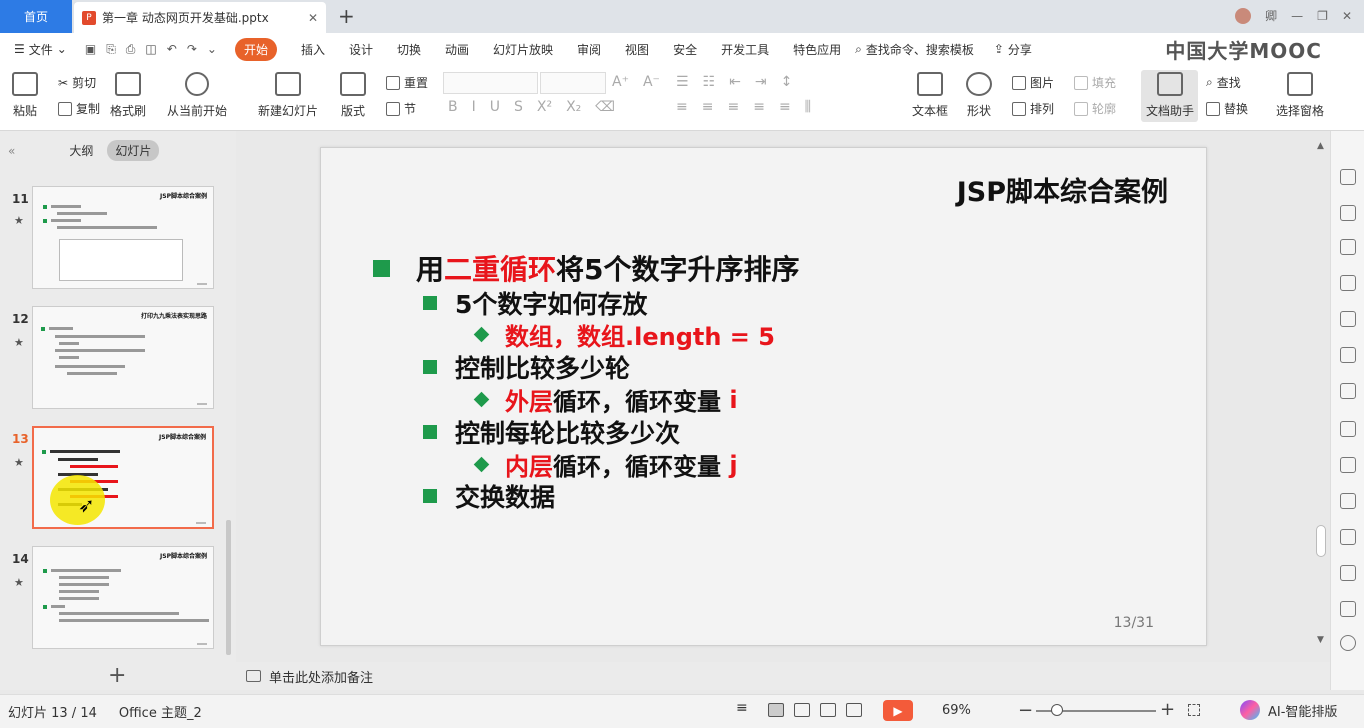 The height and width of the screenshot is (728, 1364). I want to click on tab-home: 首页, so click(36, 16).